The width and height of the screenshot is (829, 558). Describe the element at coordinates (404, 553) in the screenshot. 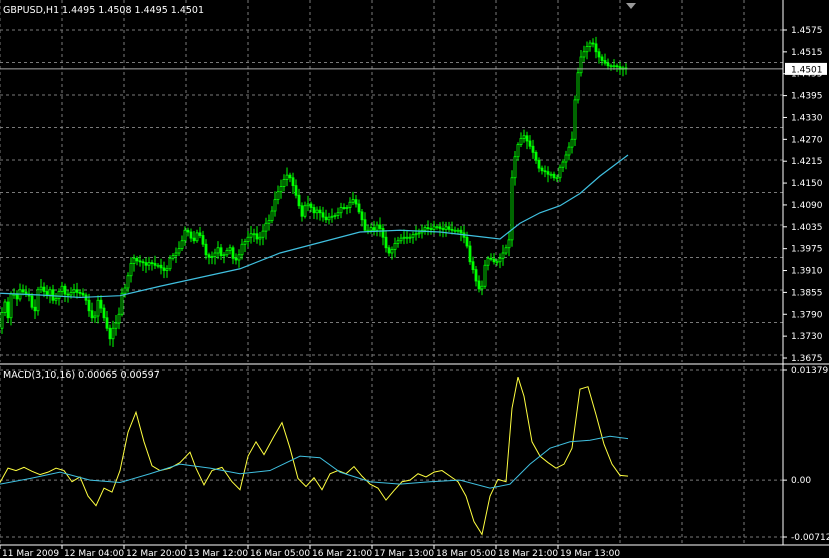

I see `time-tick-label: 17 Mar 13:00` at that location.